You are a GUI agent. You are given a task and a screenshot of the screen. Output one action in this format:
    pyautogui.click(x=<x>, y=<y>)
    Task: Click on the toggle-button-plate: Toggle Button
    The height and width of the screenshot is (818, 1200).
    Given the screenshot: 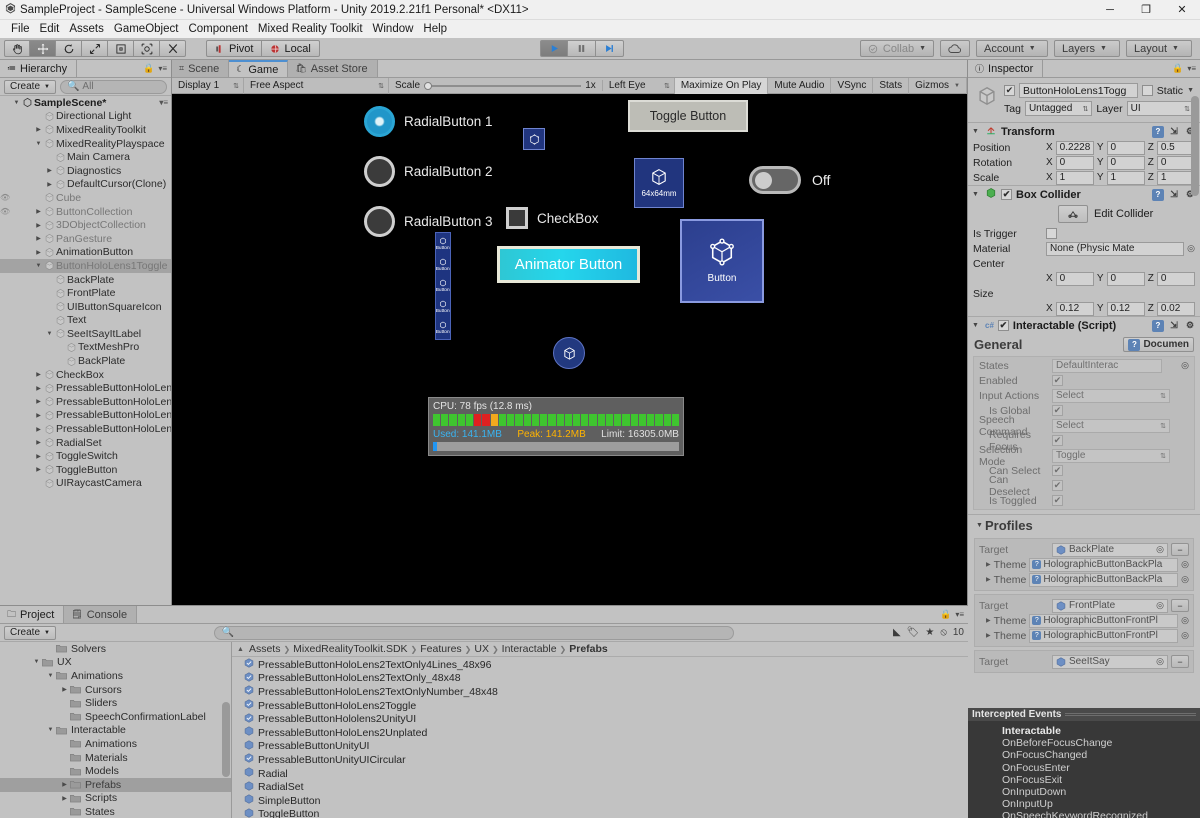 What is the action you would take?
    pyautogui.click(x=688, y=116)
    